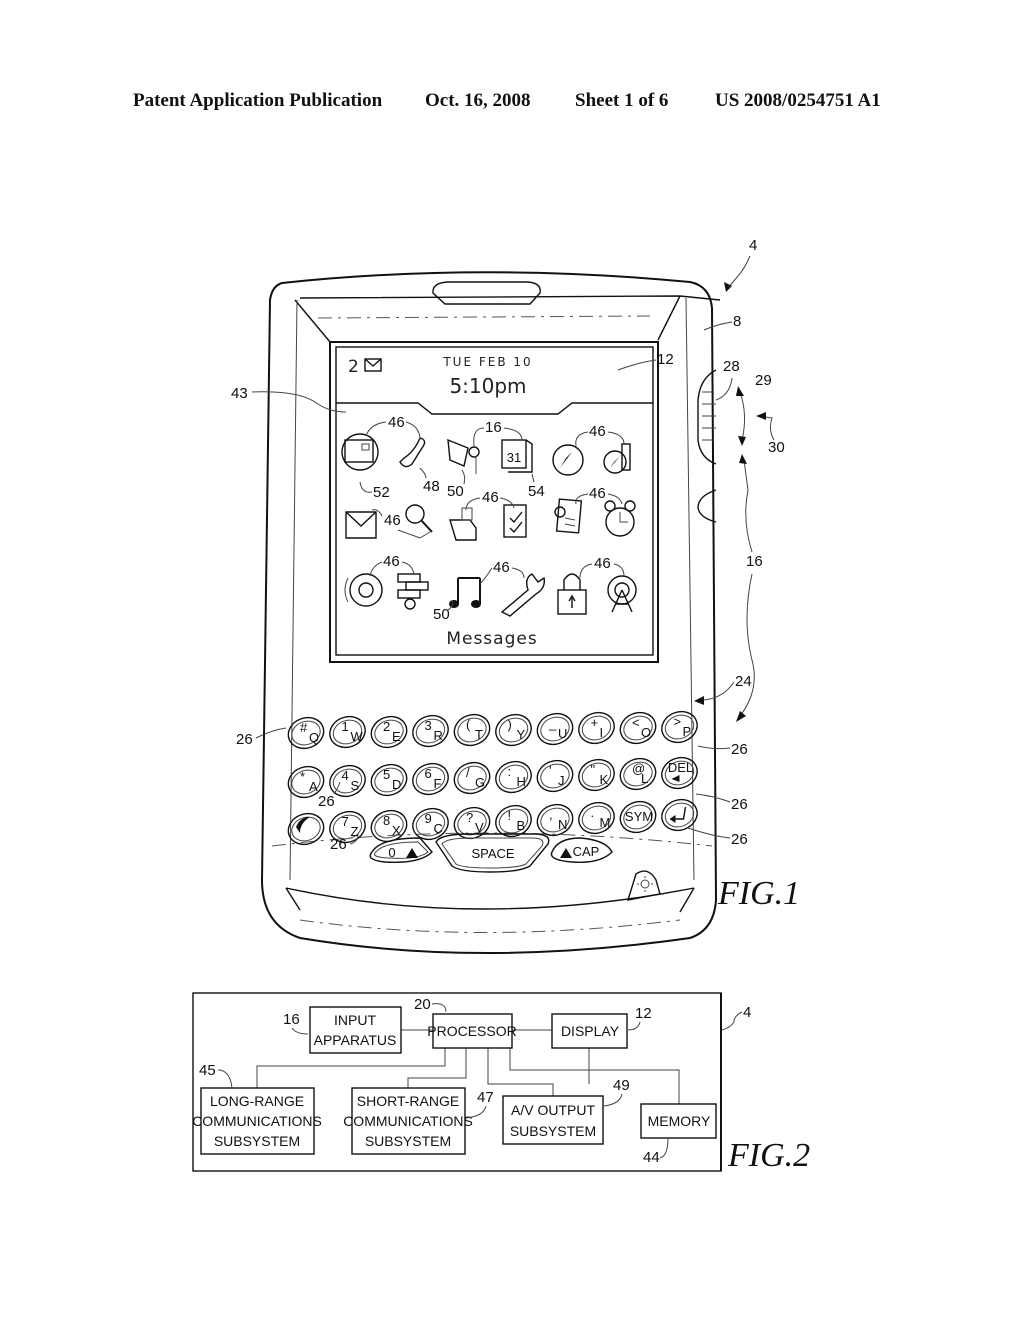 Image resolution: width=1024 pixels, height=1320 pixels. What do you see at coordinates (514, 457) in the screenshot?
I see `calendar-day: 31` at bounding box center [514, 457].